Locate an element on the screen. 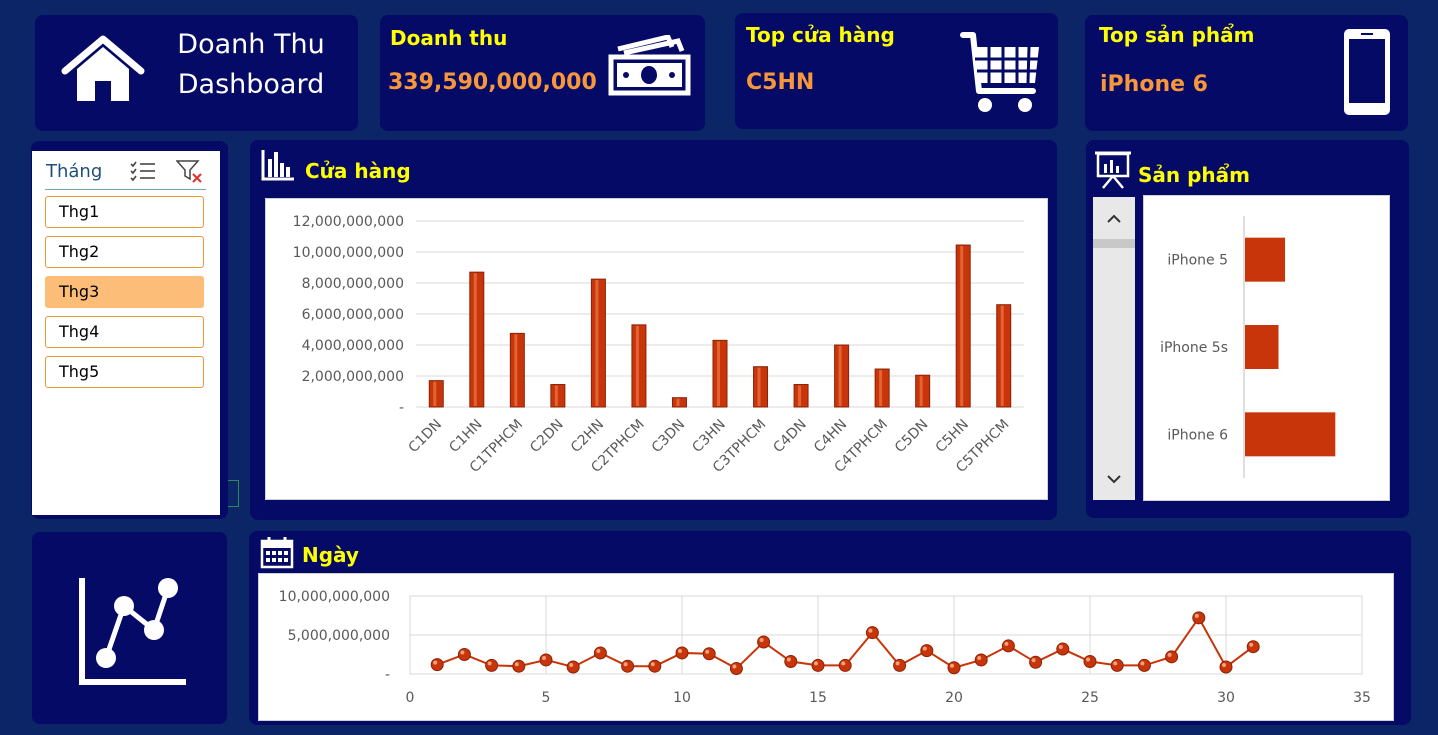  category-label: iPhone 6 is located at coordinates (1197, 435).